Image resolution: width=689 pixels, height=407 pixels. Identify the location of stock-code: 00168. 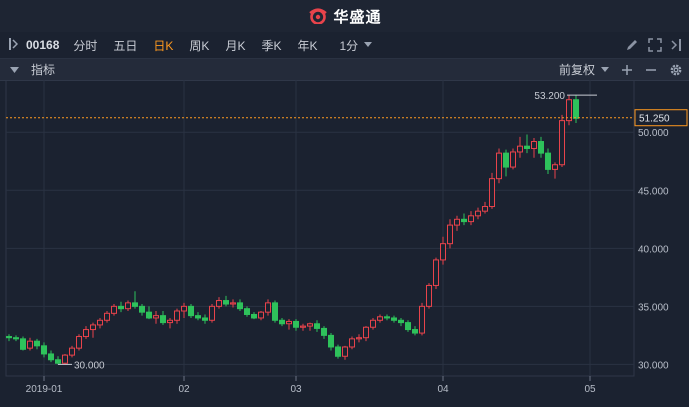
(42, 45).